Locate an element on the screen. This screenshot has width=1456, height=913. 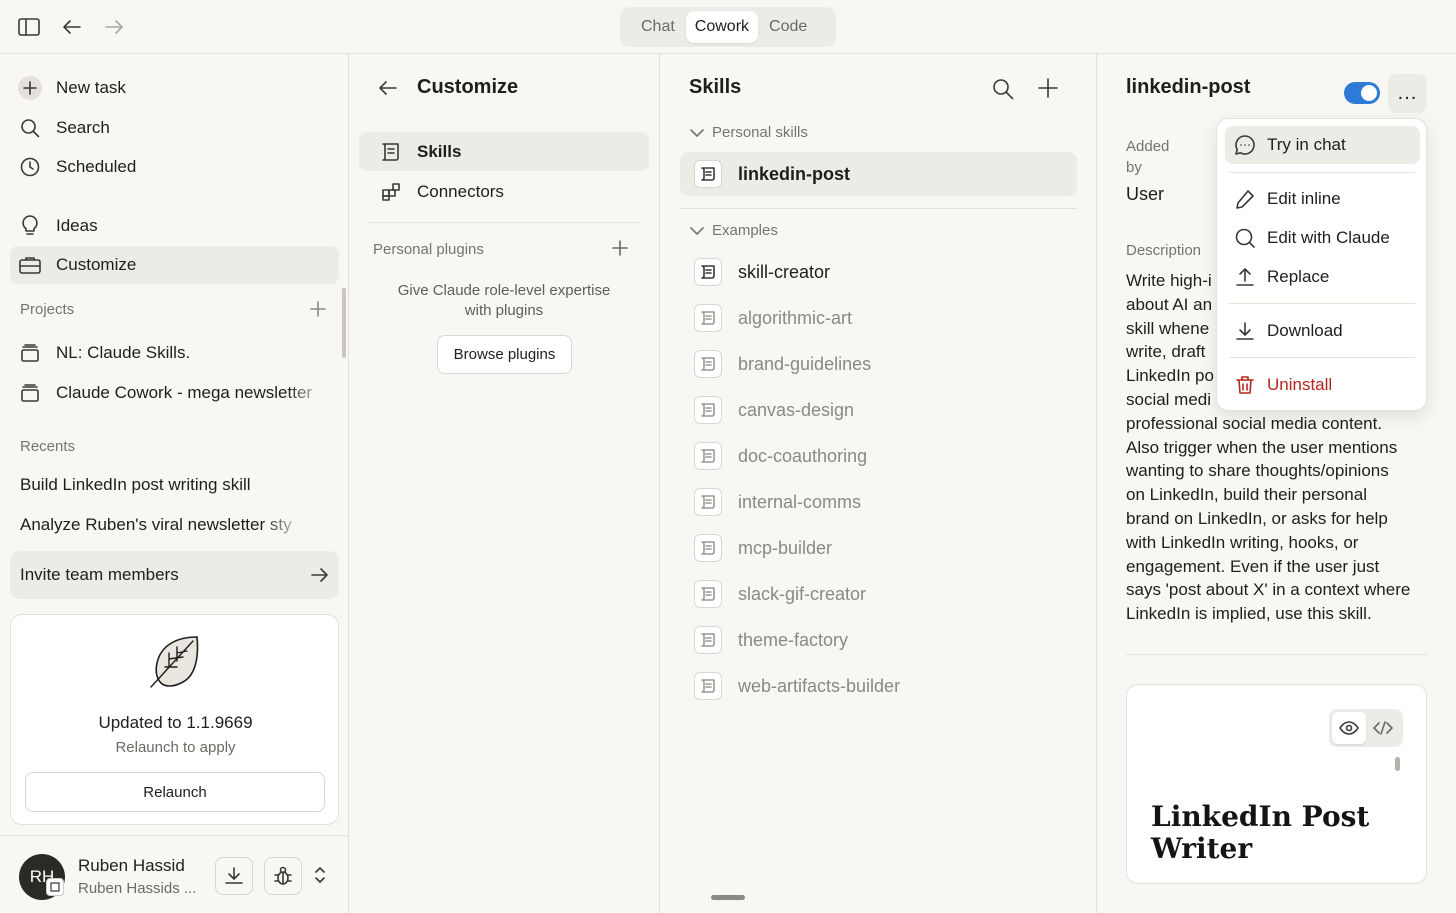
relaunch-button: Relaunch is located at coordinates (175, 792).